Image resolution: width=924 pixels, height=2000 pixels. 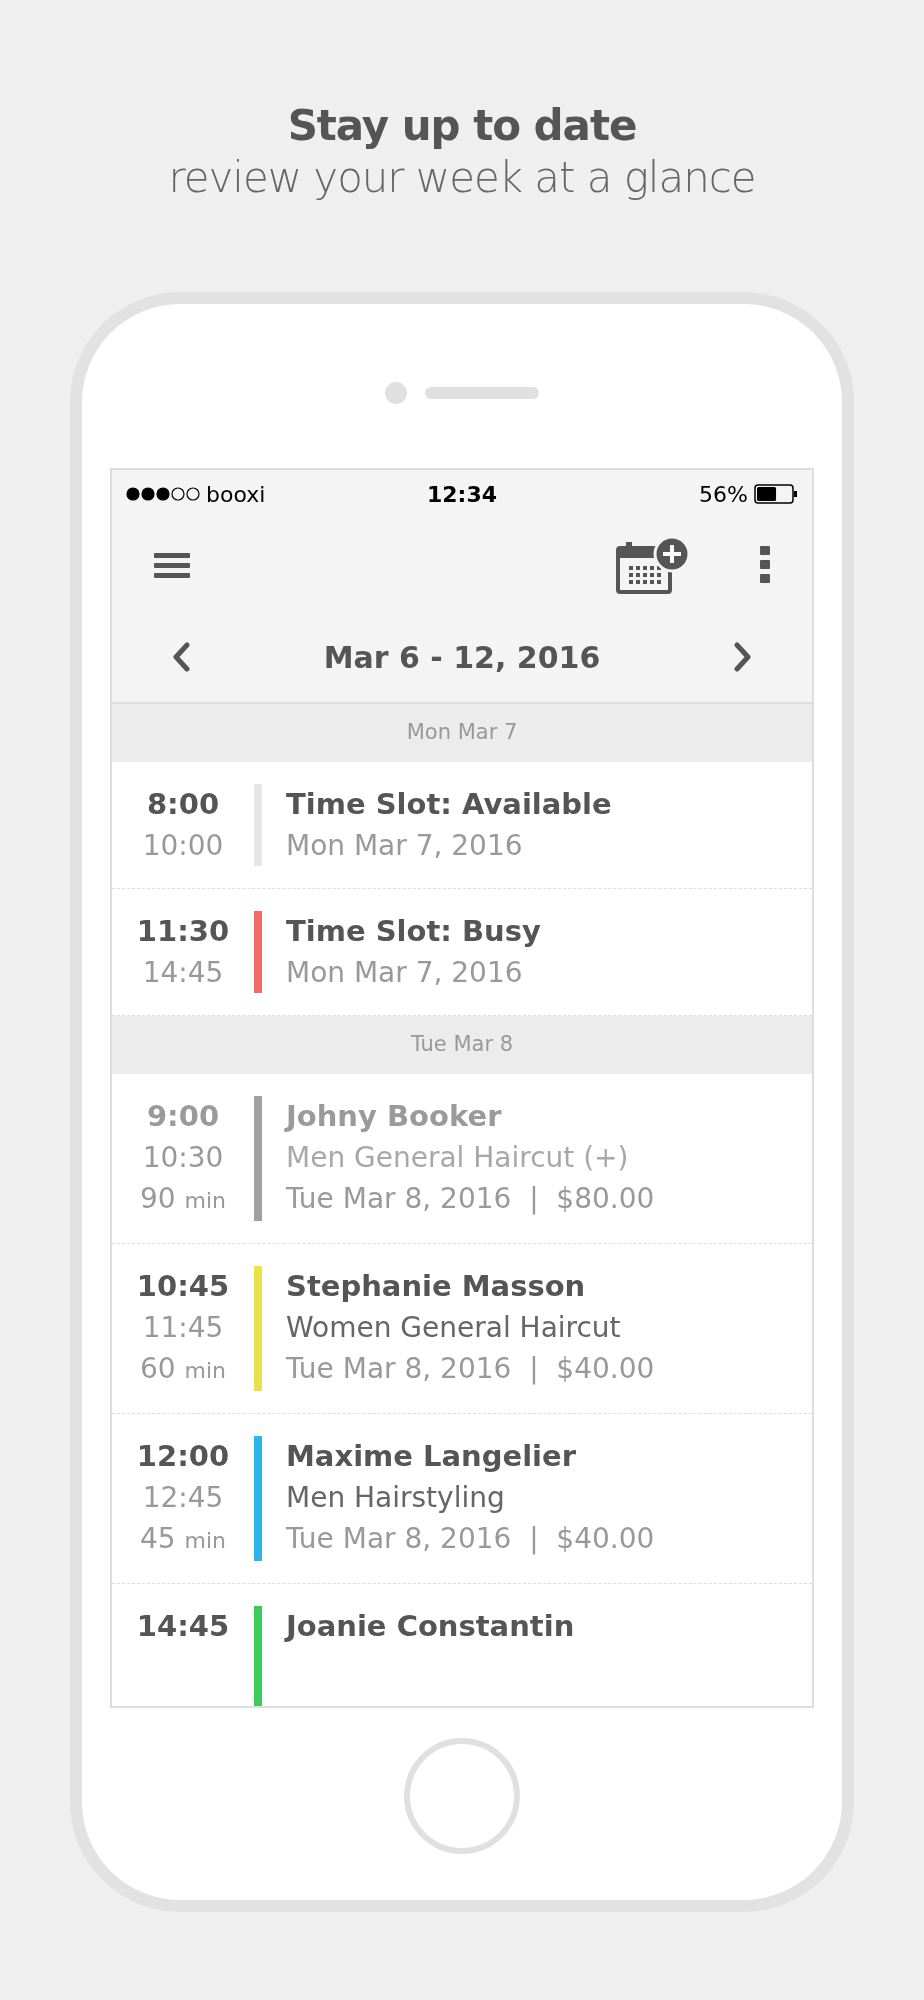 I want to click on appointment-detail: Men General Haircut (+), so click(x=458, y=1158).